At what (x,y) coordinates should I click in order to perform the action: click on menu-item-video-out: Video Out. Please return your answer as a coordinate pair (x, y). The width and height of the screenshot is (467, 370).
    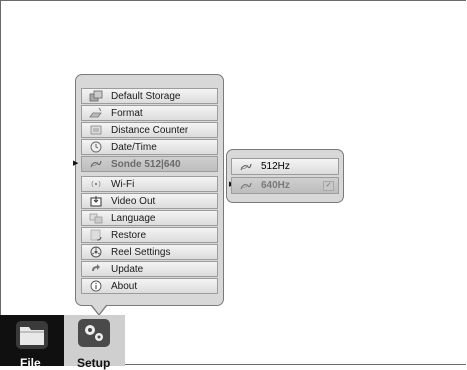
    Looking at the image, I should click on (149, 201).